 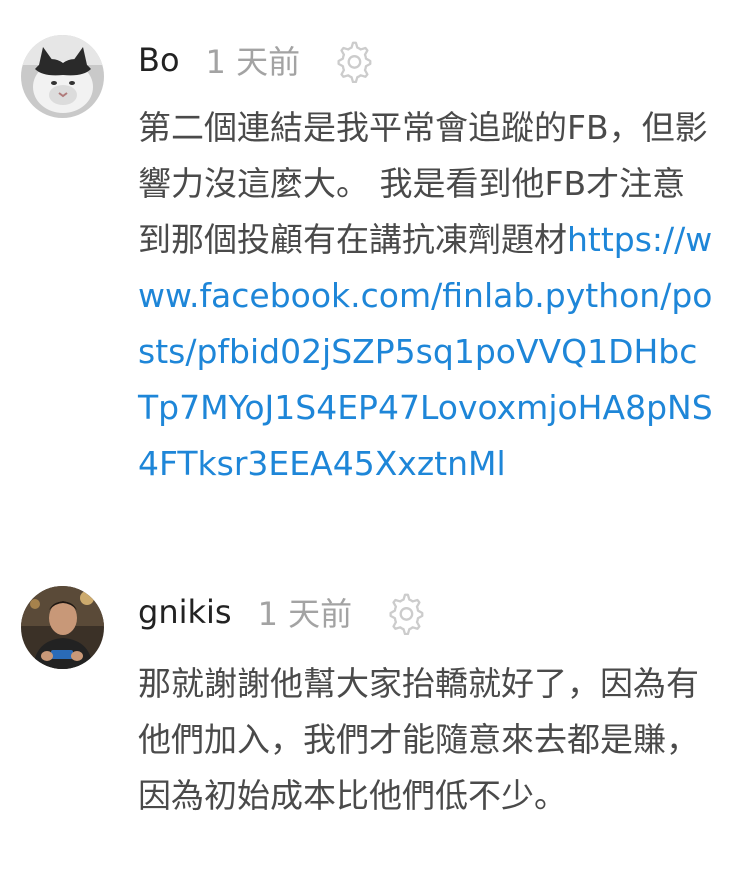 I want to click on person-avatar-icon, so click(x=62, y=627).